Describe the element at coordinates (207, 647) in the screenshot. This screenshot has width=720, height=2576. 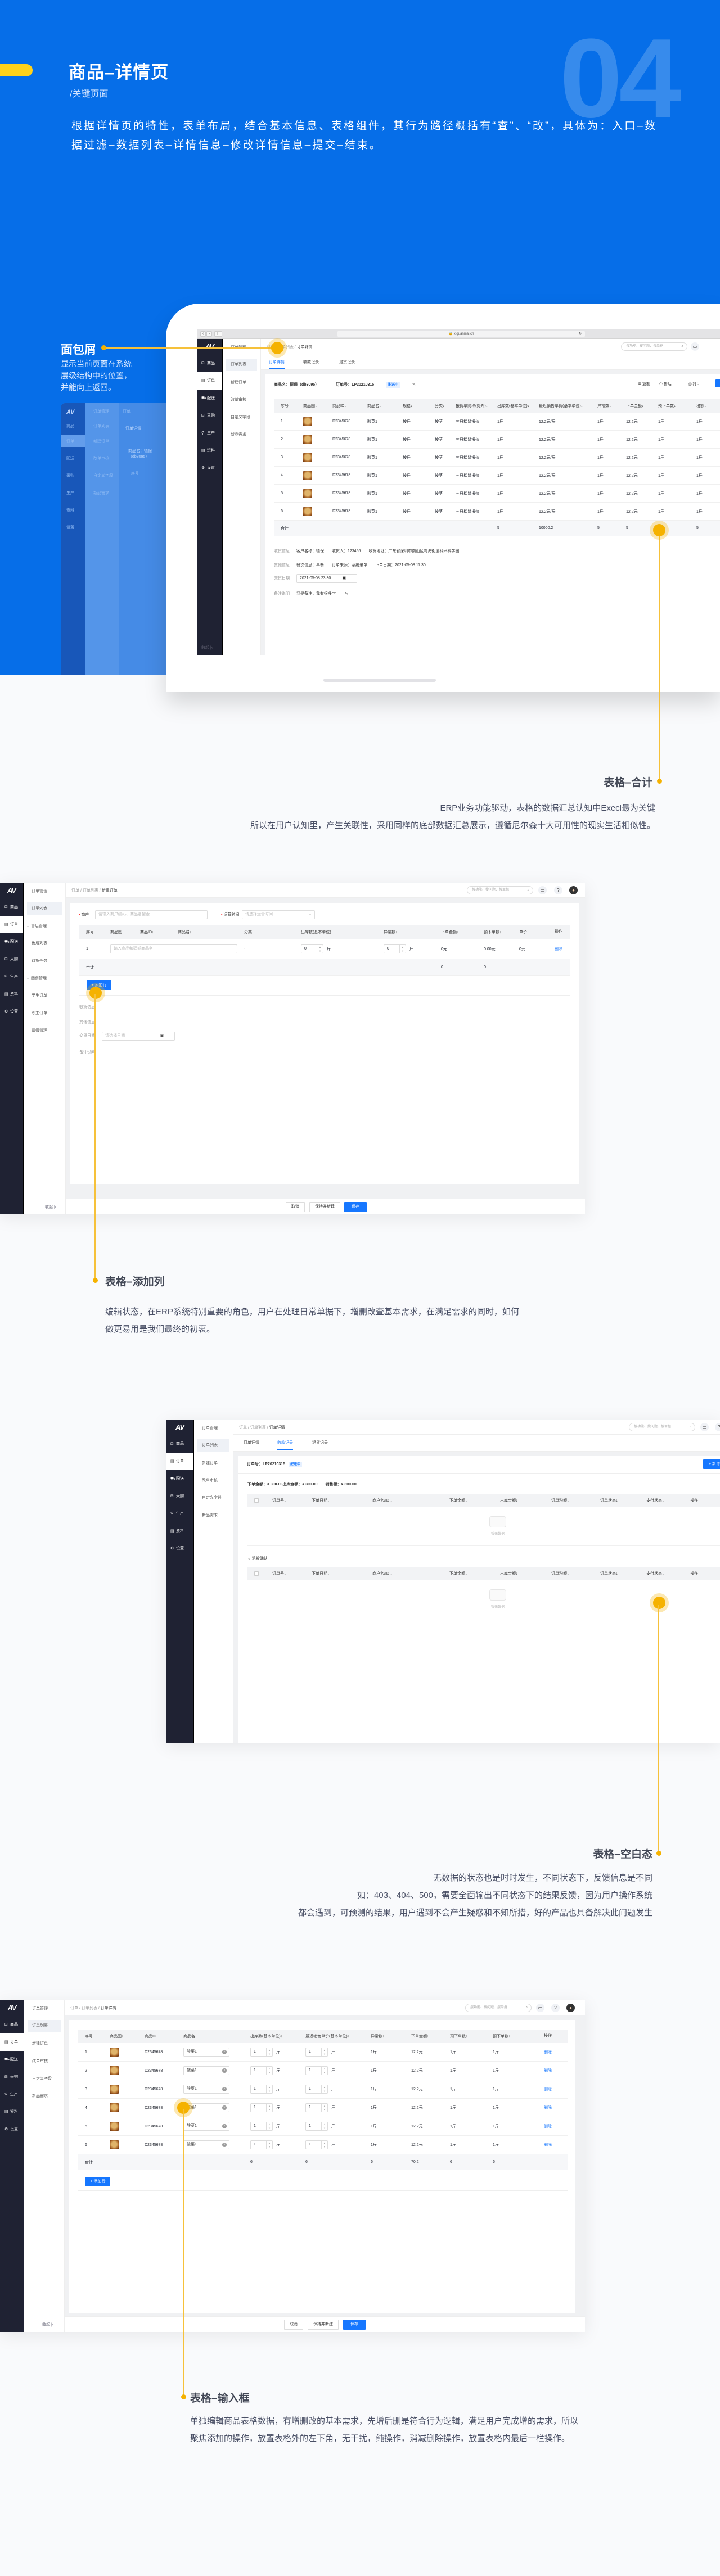
I see `collapse-button: 收起 |‹` at that location.